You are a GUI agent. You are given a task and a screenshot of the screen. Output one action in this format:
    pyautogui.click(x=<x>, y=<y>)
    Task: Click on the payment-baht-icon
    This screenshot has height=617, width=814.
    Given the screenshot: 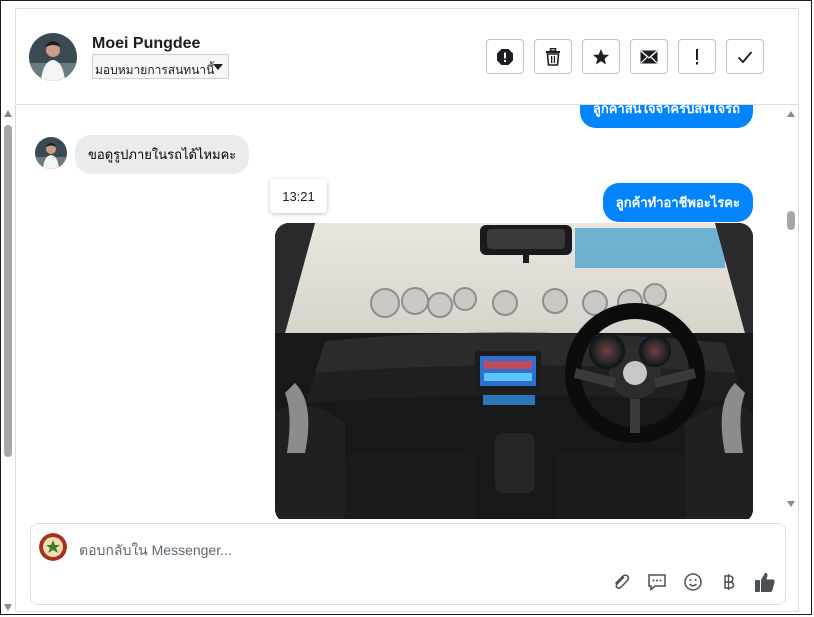 What is the action you would take?
    pyautogui.click(x=729, y=582)
    